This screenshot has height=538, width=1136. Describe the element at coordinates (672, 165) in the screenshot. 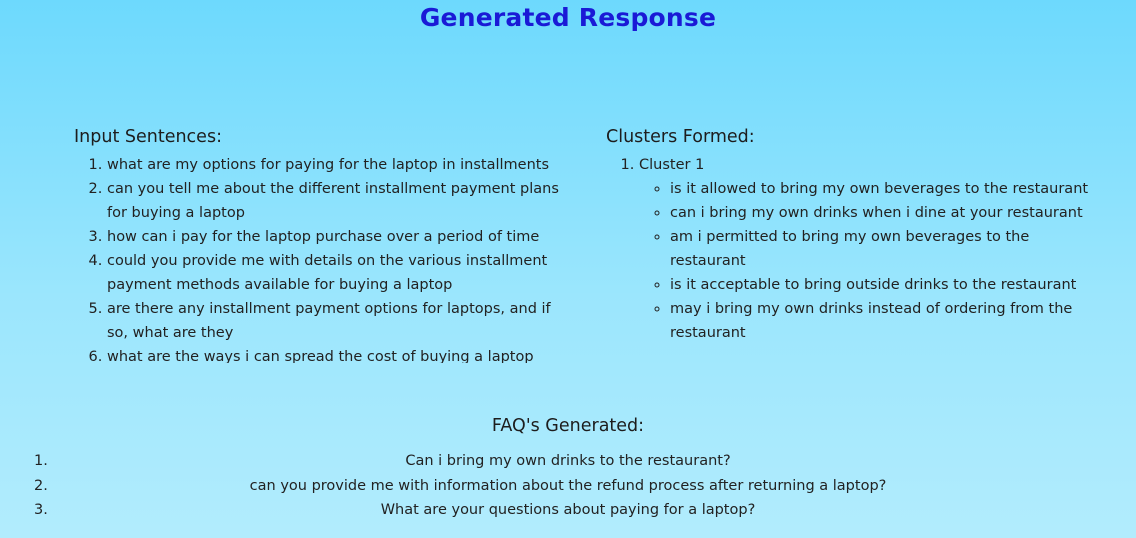

I see `cluster-label: Cluster 1` at that location.